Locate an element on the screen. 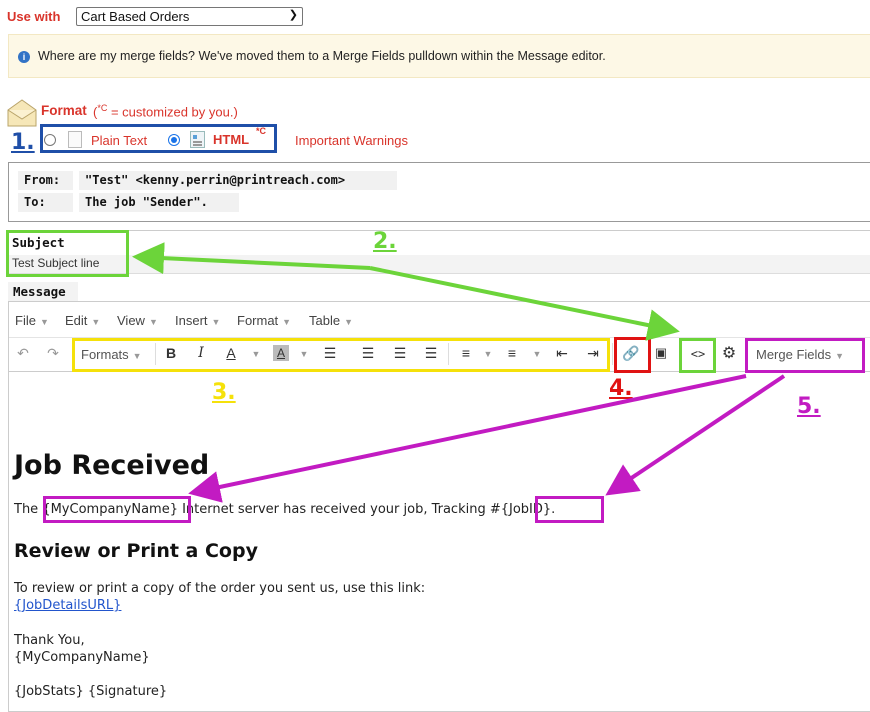 Image resolution: width=870 pixels, height=712 pixels. envelope-icon is located at coordinates (22, 113).